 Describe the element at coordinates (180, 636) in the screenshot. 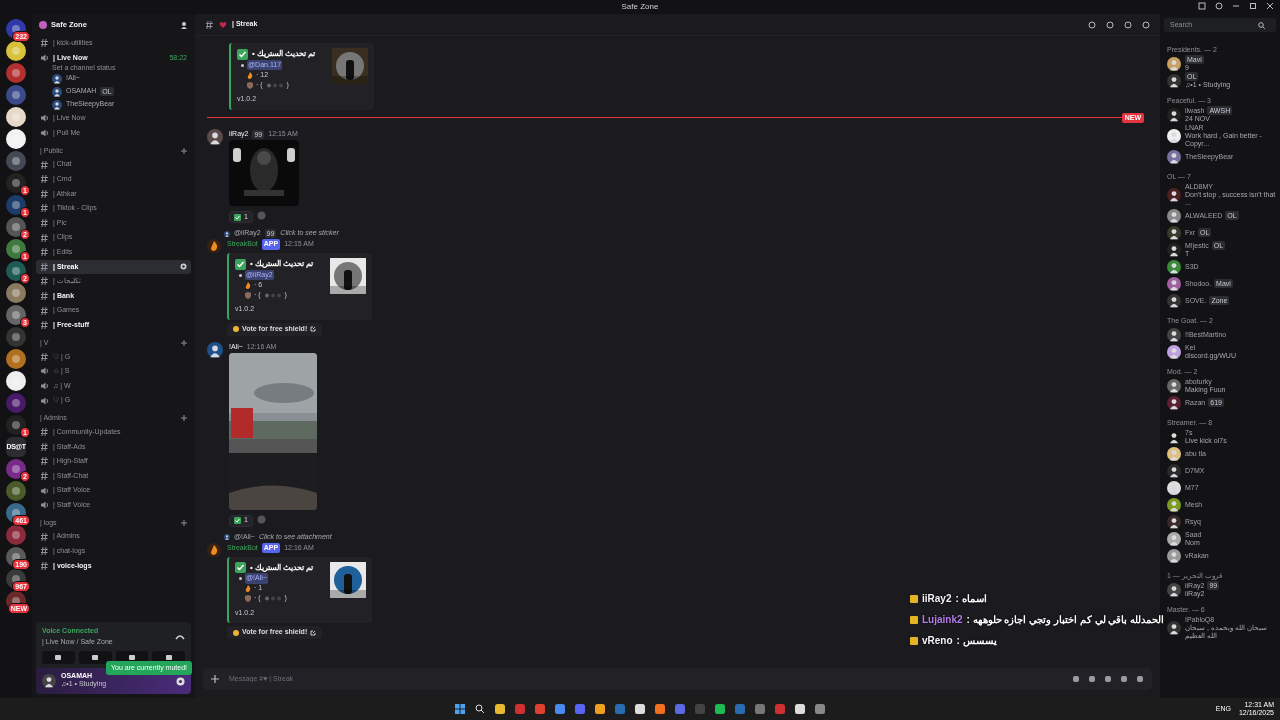

I see `disconnect-icon` at that location.